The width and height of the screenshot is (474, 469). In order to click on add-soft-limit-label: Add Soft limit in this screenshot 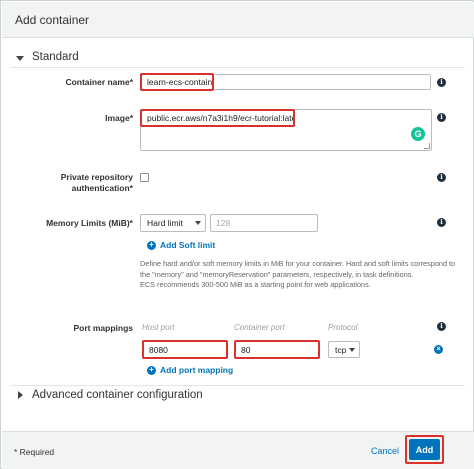, I will do `click(188, 245)`.